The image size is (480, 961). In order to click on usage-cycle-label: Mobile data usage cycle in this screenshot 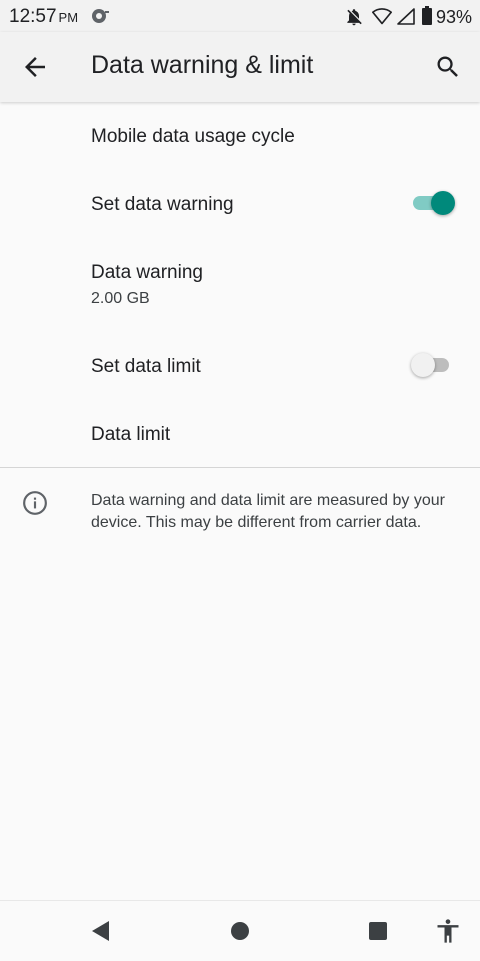, I will do `click(193, 136)`.